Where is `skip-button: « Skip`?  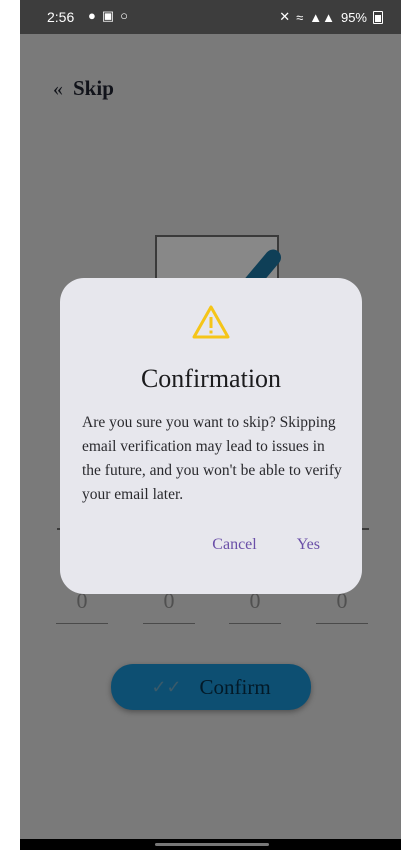 skip-button: « Skip is located at coordinates (83, 88).